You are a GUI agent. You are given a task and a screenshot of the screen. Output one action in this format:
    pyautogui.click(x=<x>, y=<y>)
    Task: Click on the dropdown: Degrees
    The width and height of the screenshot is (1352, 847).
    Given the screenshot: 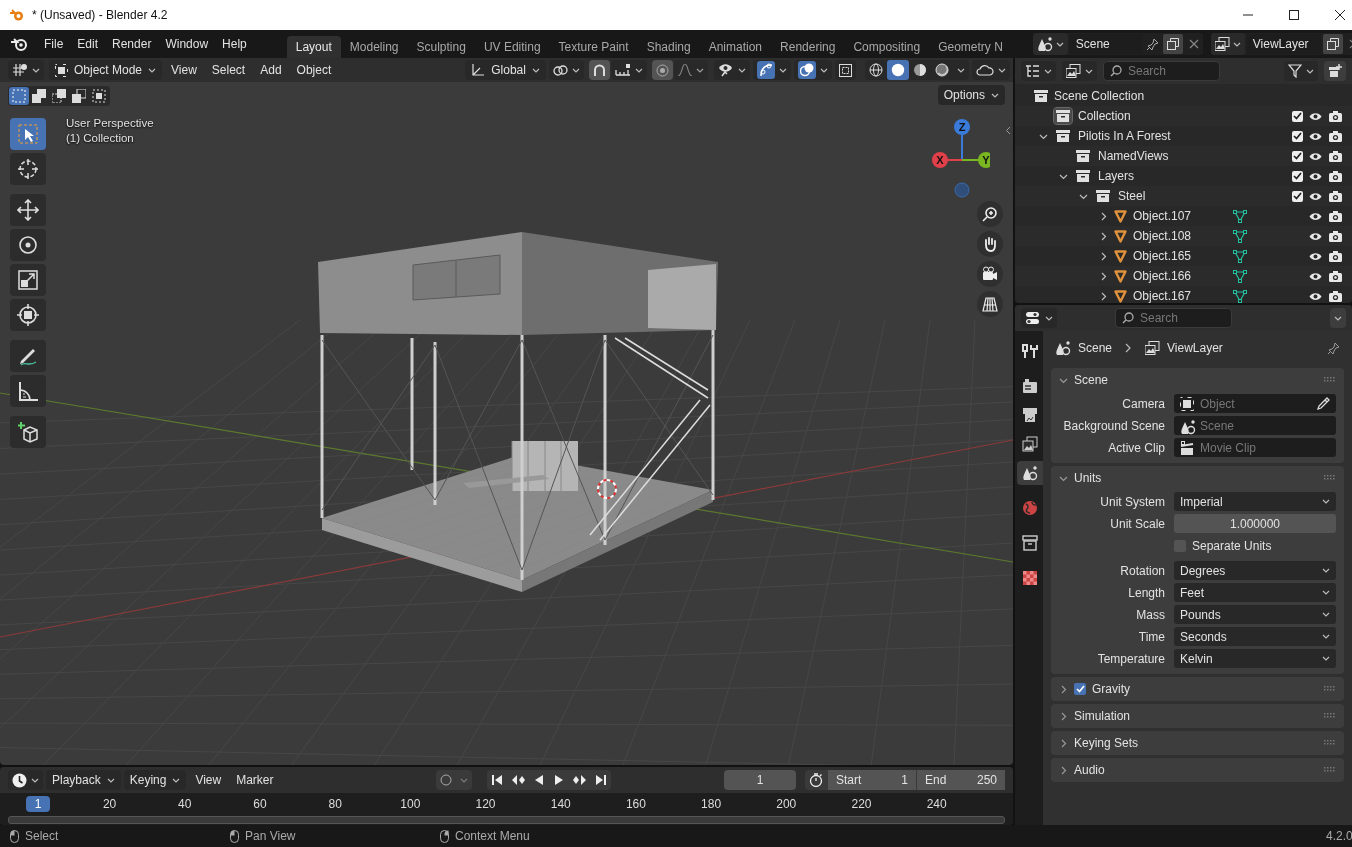 What is the action you would take?
    pyautogui.click(x=1255, y=570)
    